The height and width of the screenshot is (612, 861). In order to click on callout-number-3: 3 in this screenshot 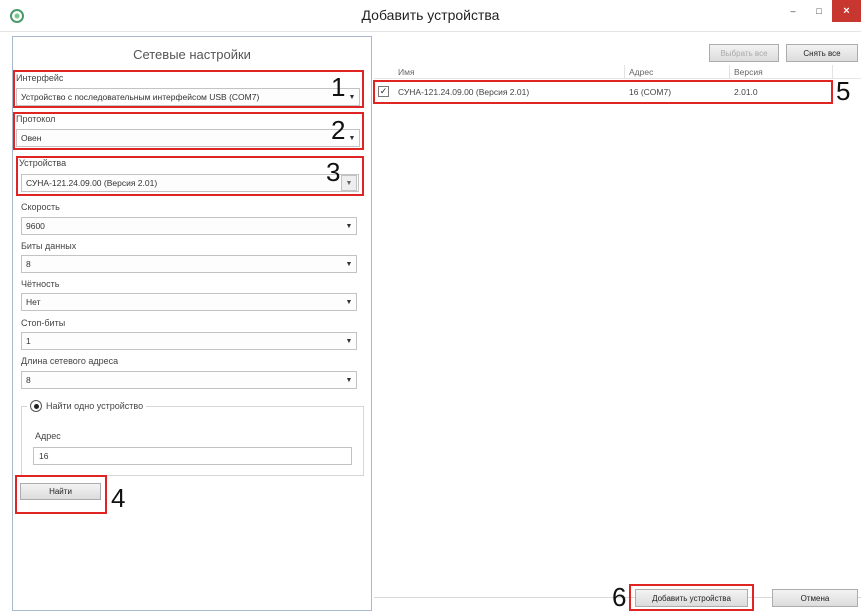, I will do `click(333, 172)`.